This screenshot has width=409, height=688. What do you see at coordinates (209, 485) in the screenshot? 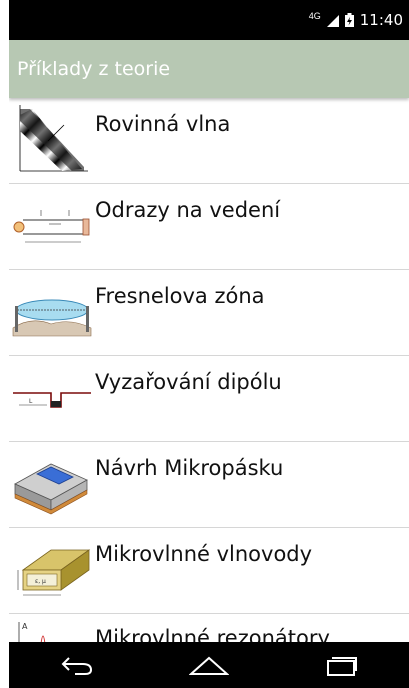
I see `list-item: Návrh Mikropásku` at bounding box center [209, 485].